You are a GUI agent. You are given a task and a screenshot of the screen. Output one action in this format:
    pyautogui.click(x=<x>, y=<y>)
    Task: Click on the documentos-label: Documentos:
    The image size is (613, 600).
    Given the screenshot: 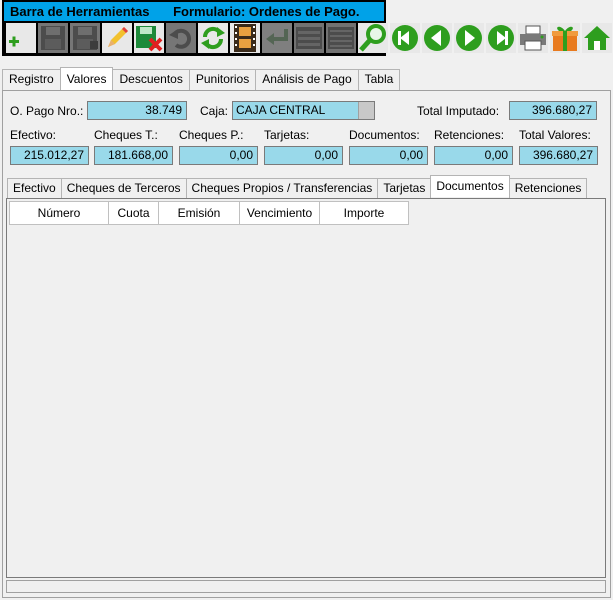 What is the action you would take?
    pyautogui.click(x=384, y=135)
    